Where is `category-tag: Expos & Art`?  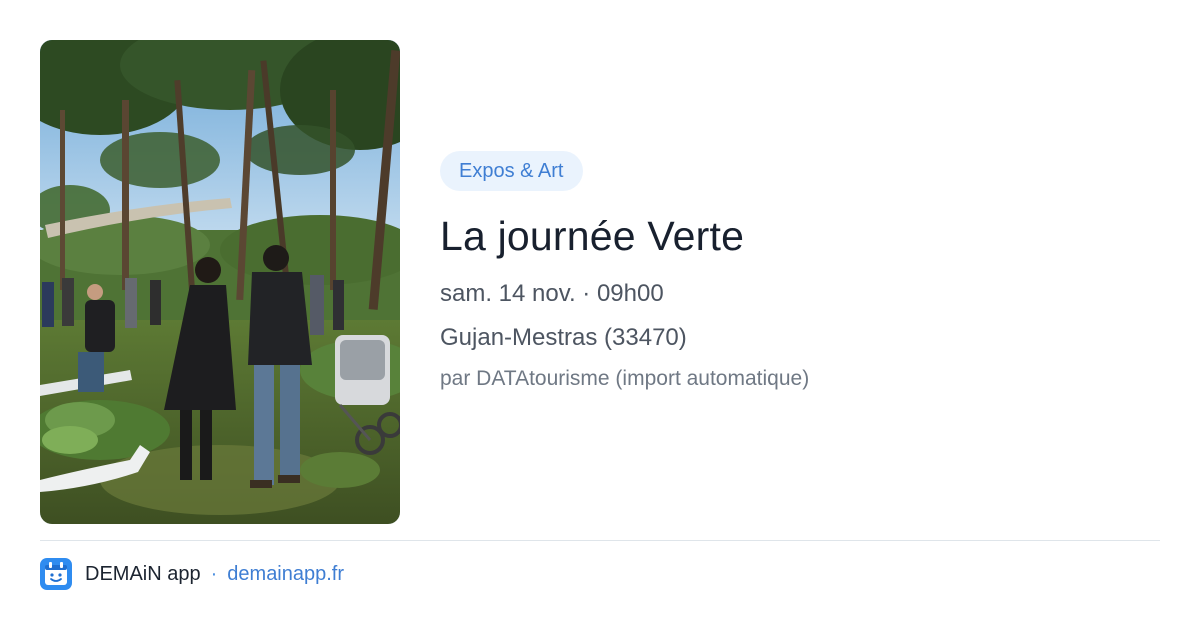
category-tag: Expos & Art is located at coordinates (511, 171).